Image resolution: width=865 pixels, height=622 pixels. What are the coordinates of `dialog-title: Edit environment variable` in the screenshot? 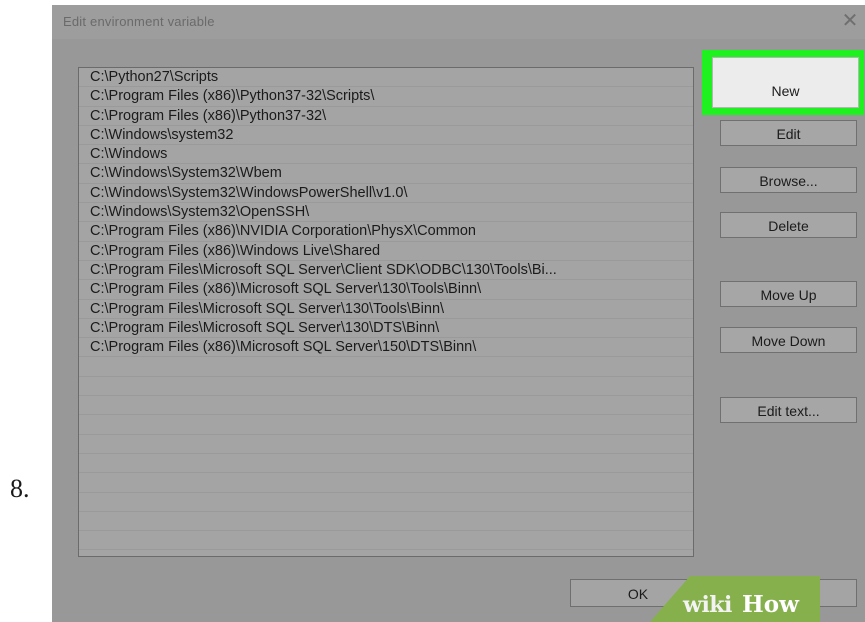 It's located at (139, 21).